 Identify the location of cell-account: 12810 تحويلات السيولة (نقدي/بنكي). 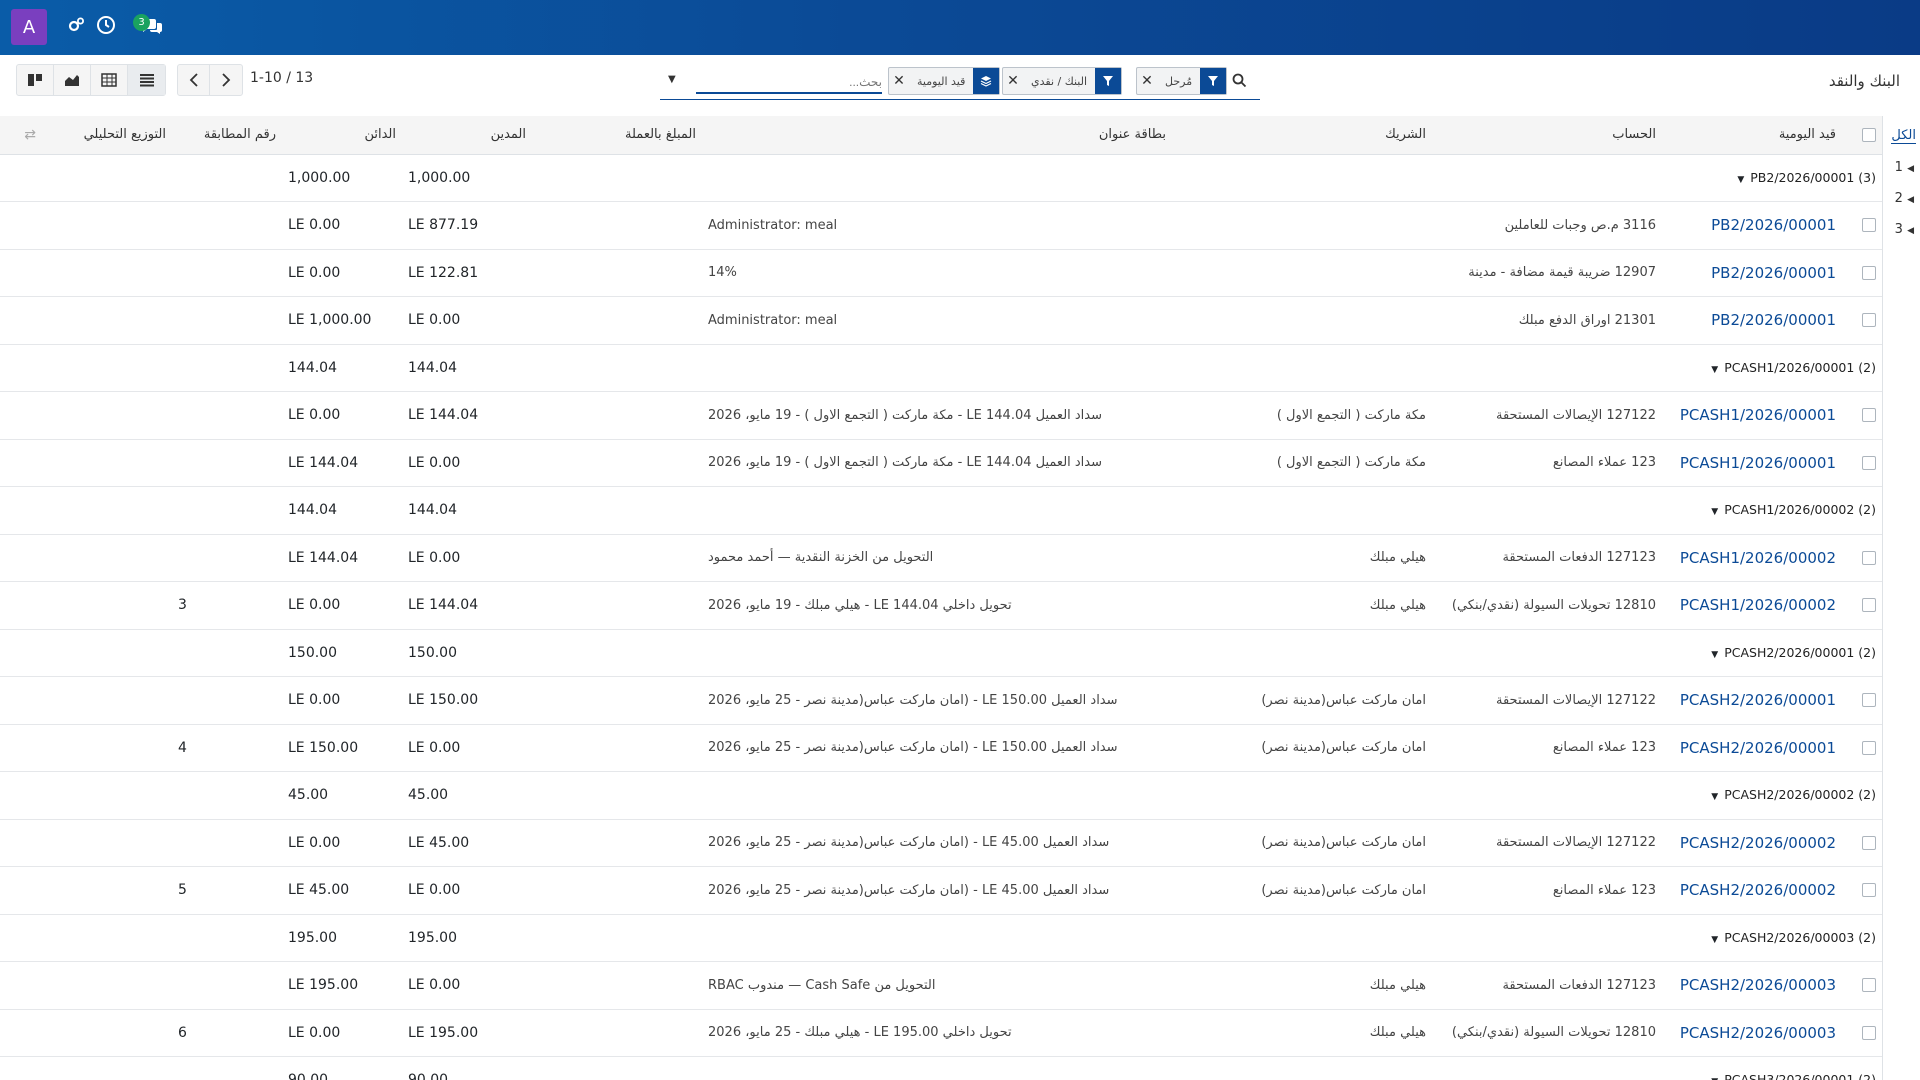
(1547, 1033).